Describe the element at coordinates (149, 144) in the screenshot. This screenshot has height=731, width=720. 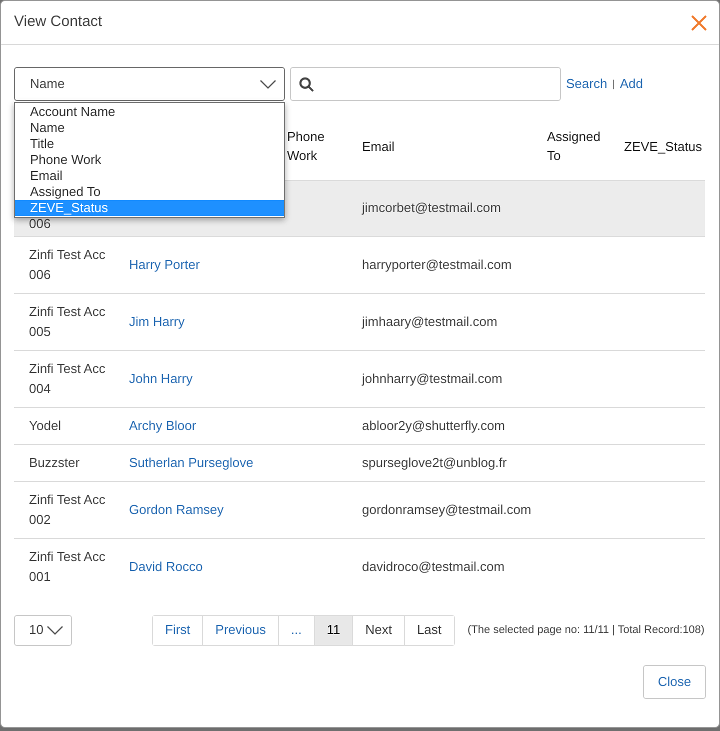
I see `dropdown-option: Title` at that location.